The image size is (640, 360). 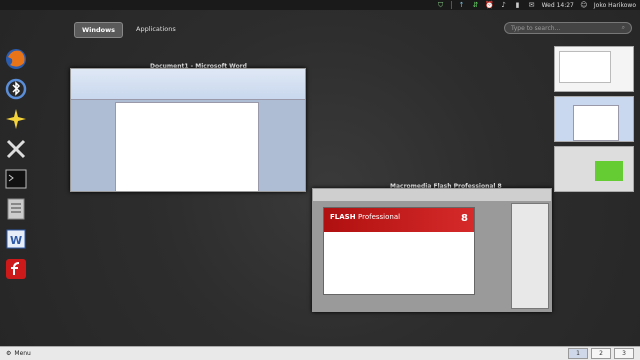 What do you see at coordinates (476, 5) in the screenshot?
I see `update-icon: ⇵` at bounding box center [476, 5].